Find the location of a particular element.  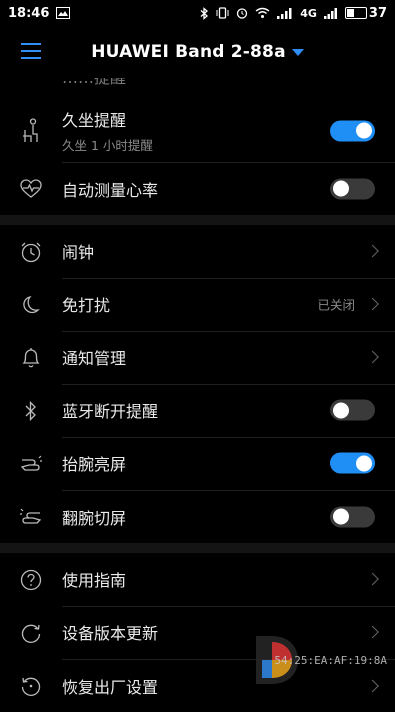

heart-rate-label: 自动测量心率 is located at coordinates (110, 190).